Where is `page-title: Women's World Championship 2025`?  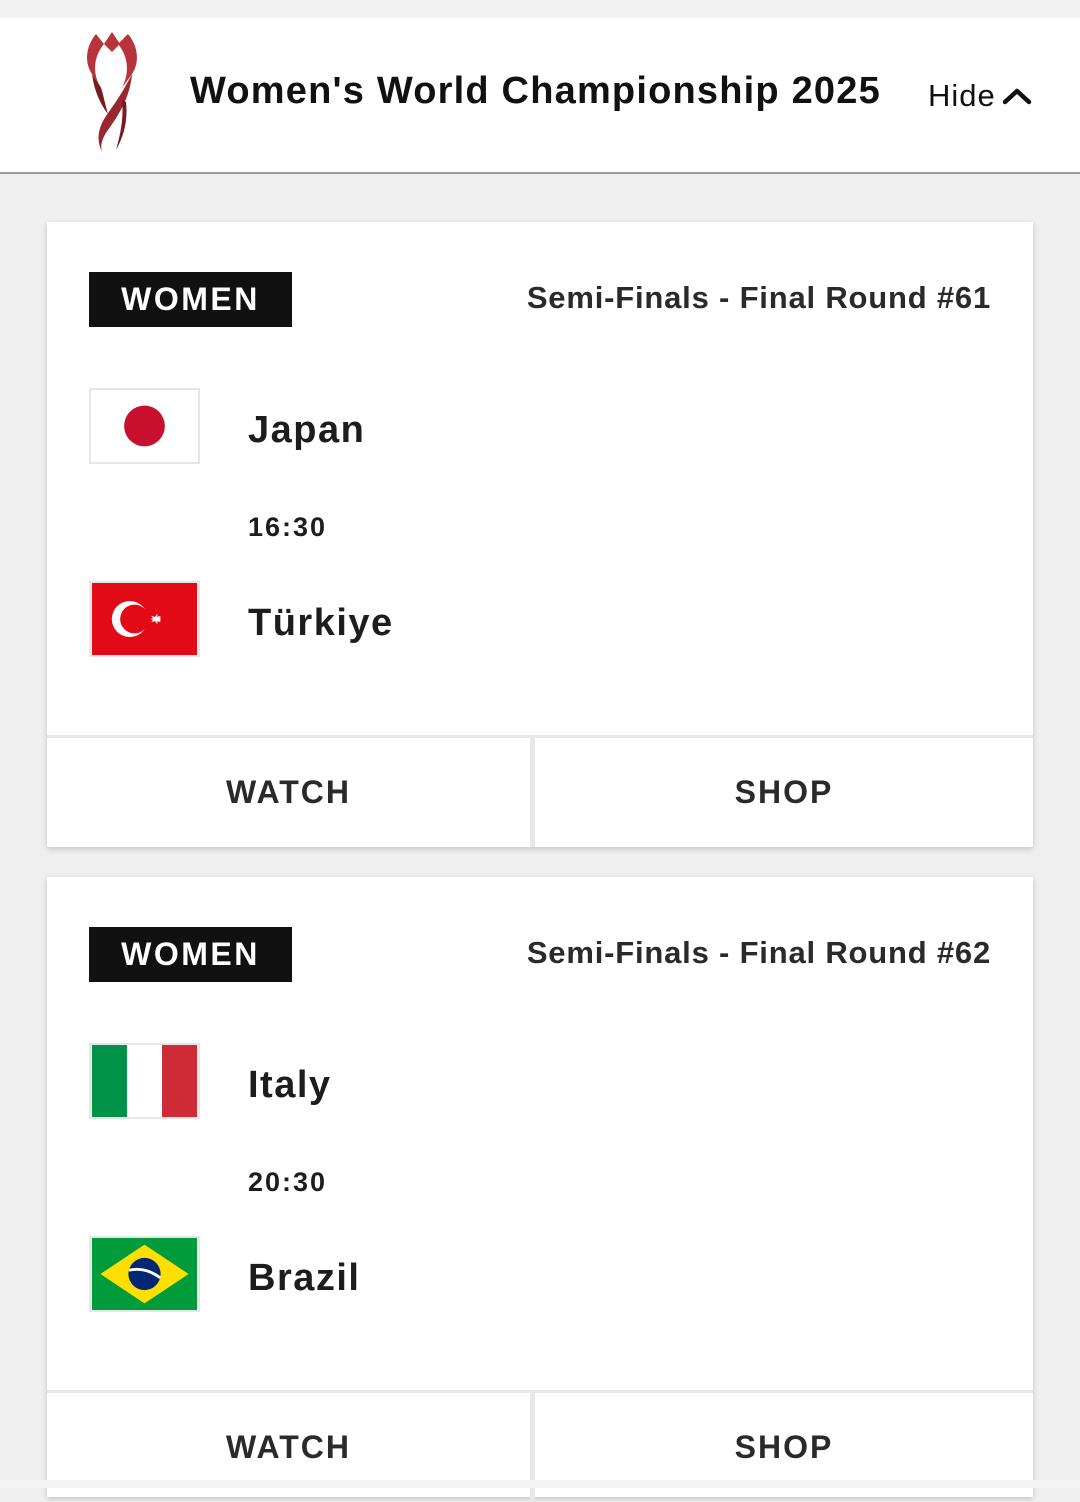
page-title: Women's World Championship 2025 is located at coordinates (535, 91).